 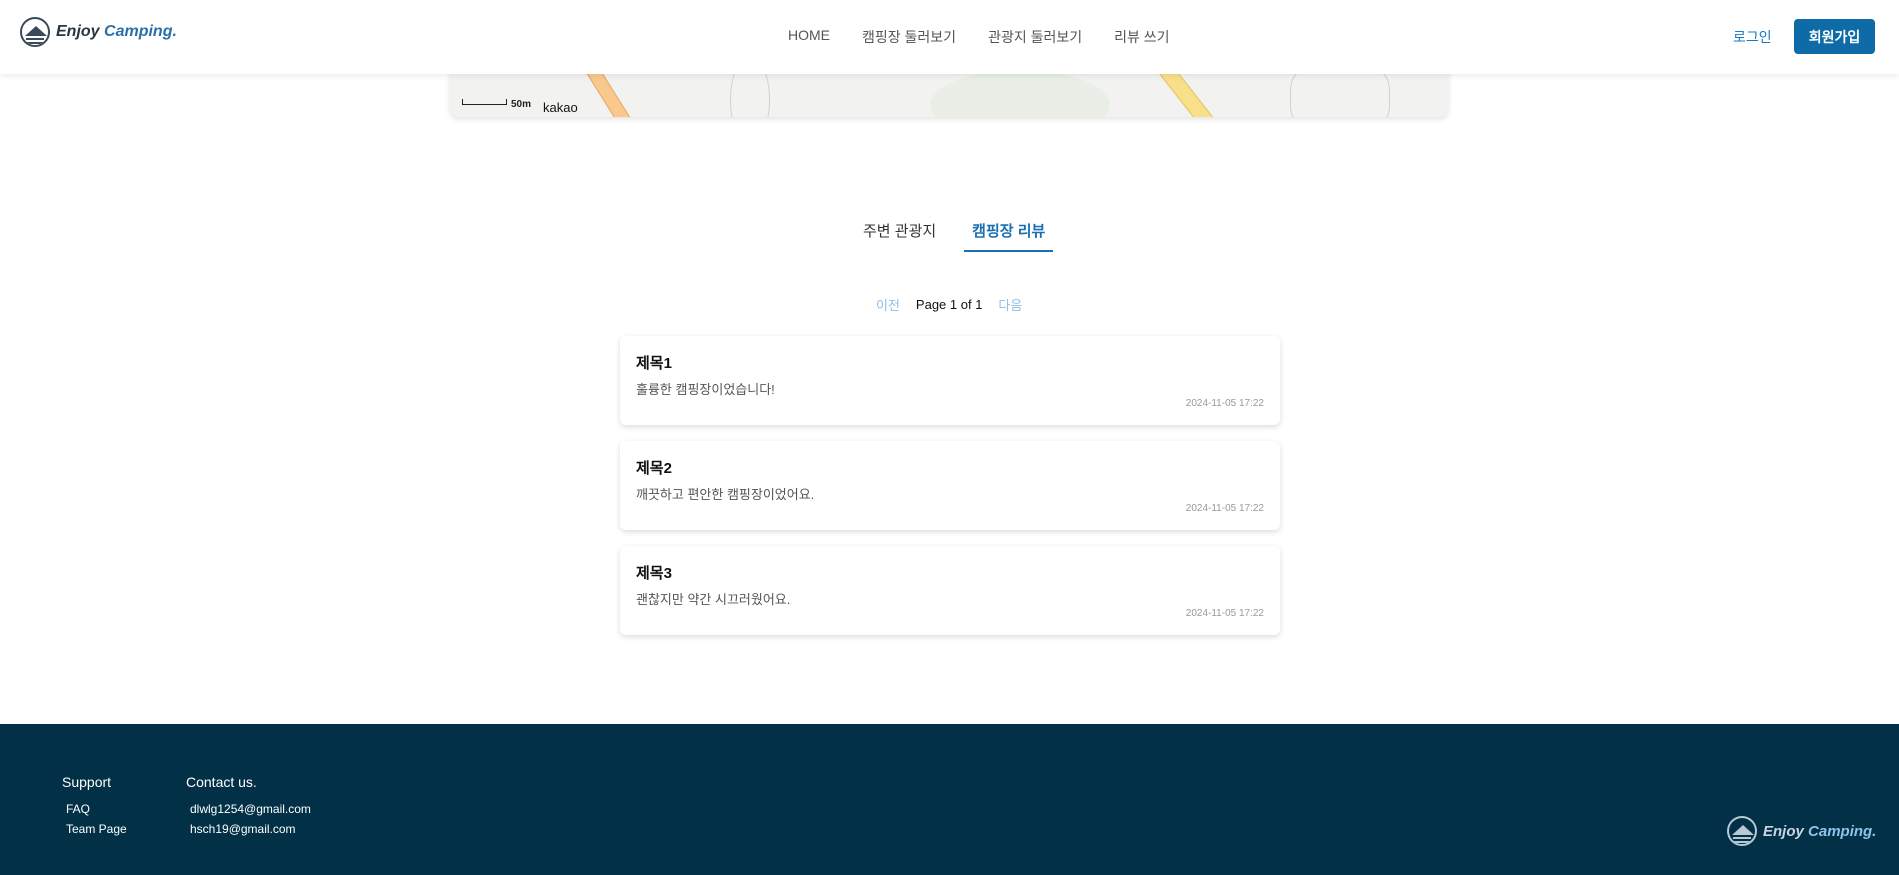 What do you see at coordinates (1820, 831) in the screenshot?
I see `footer-logo-text: Enjoy Camping.` at bounding box center [1820, 831].